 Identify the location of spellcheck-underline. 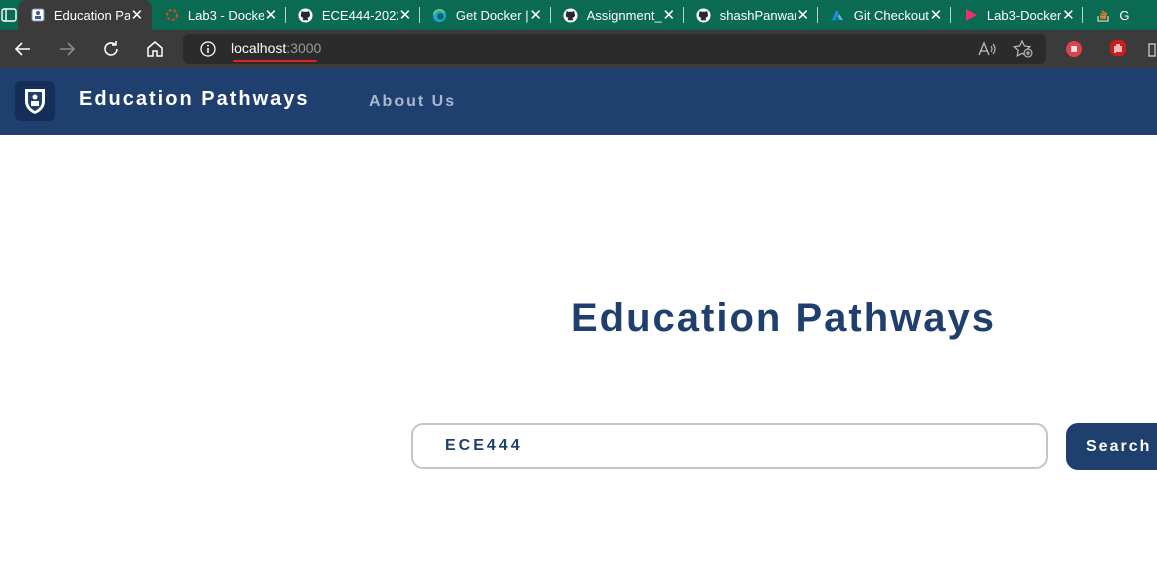
(275, 61).